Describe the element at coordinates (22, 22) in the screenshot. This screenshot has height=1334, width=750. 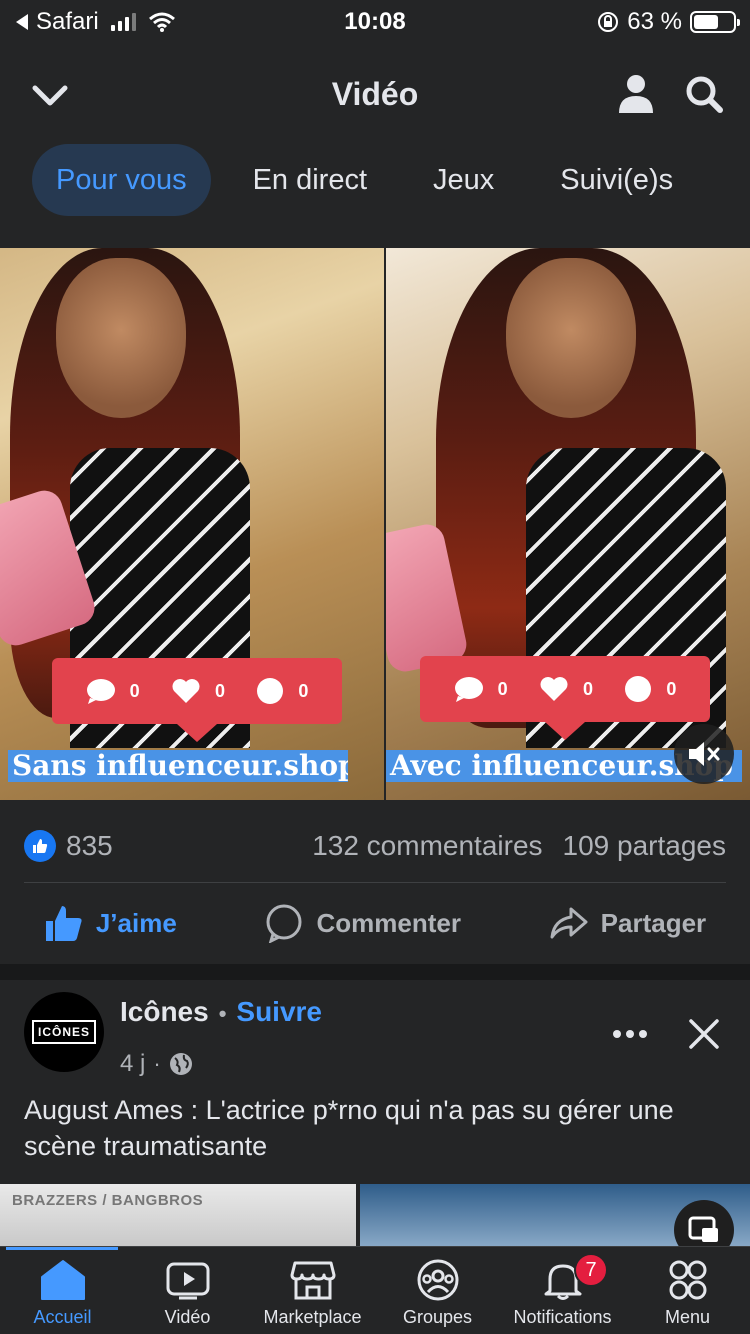
I see `back-arrow-icon` at that location.